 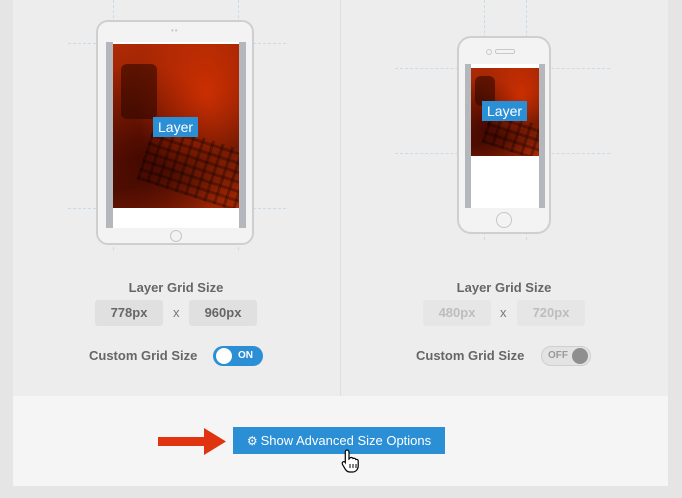 I want to click on show-advanced-size-options-button: ⚙ Show Advanced Size Options, so click(x=339, y=440).